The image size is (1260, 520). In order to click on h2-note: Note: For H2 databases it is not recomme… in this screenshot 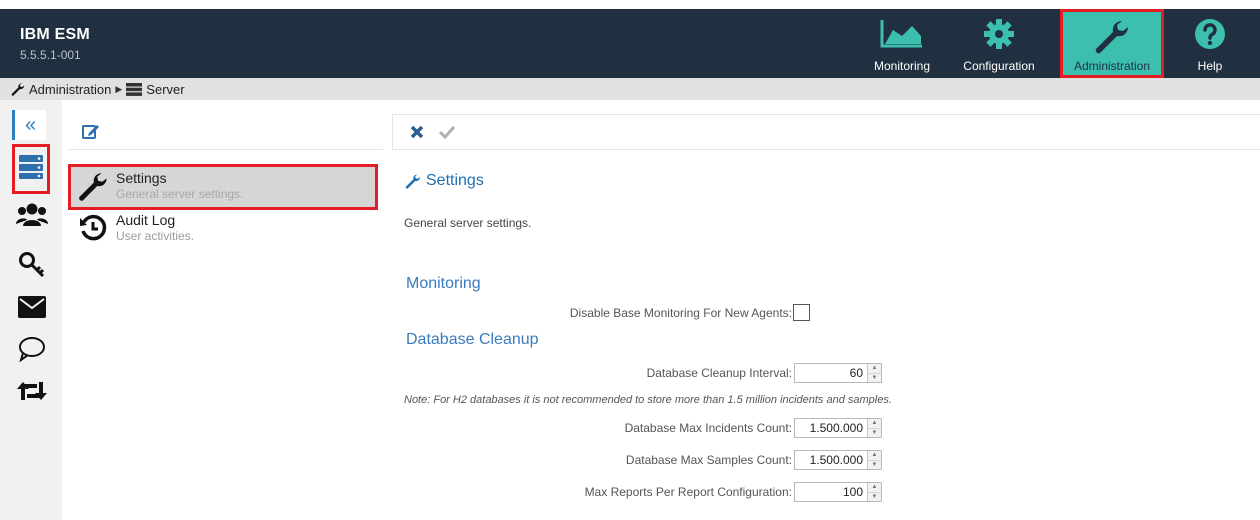, I will do `click(648, 400)`.